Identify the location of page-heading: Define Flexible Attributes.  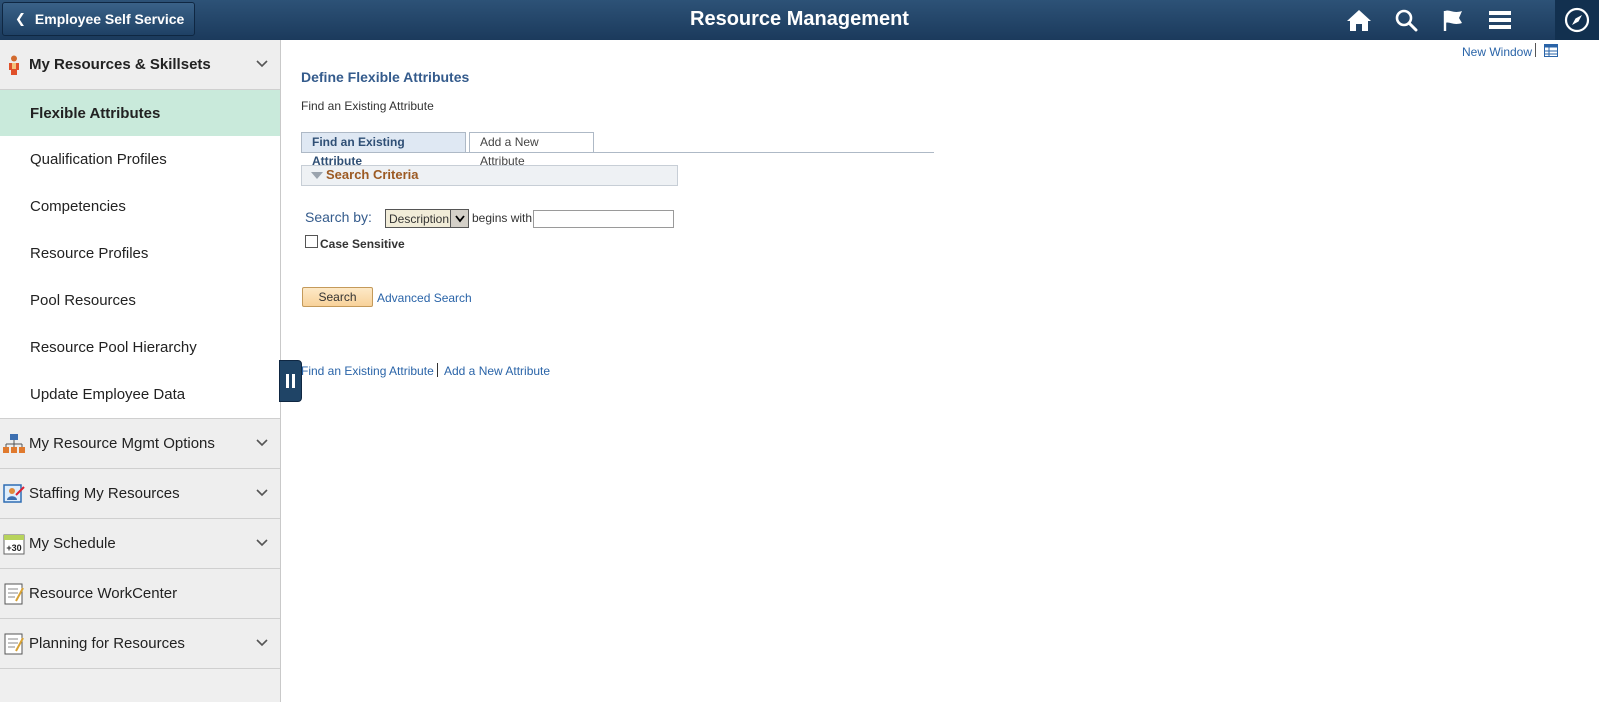
(385, 77).